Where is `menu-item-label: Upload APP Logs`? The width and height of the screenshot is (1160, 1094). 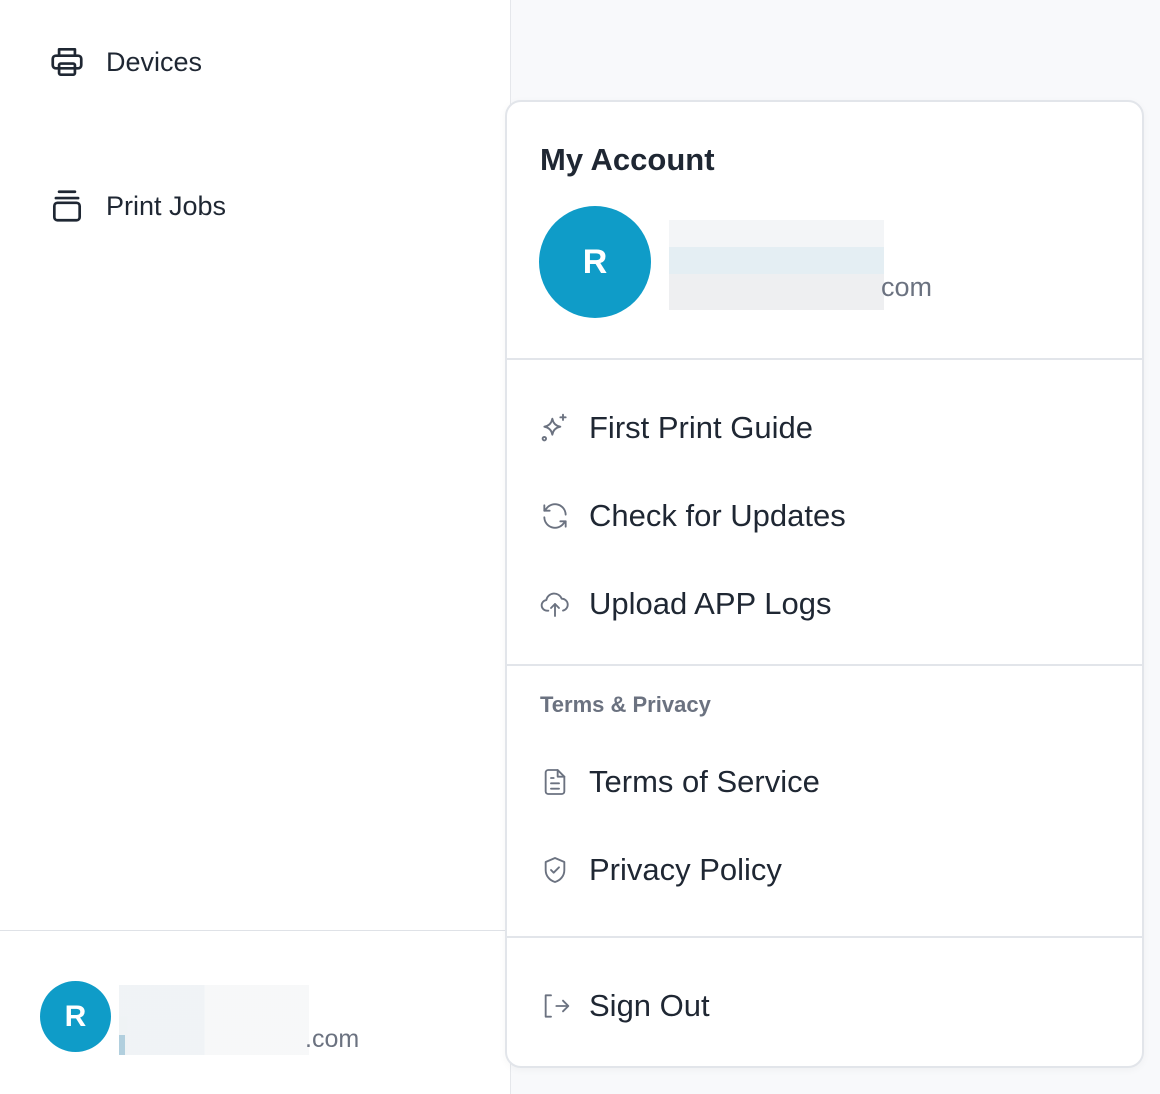 menu-item-label: Upload APP Logs is located at coordinates (710, 603).